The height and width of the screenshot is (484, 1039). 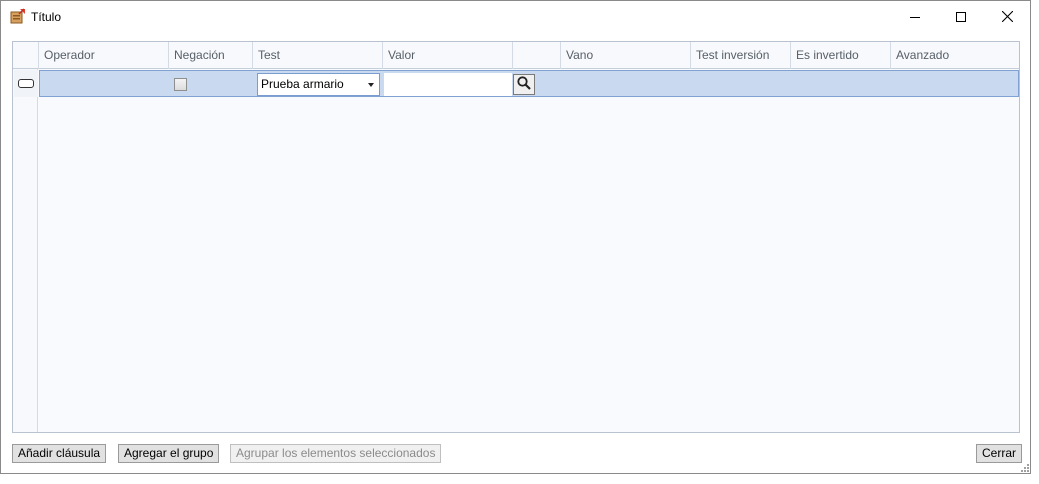 What do you see at coordinates (1024, 467) in the screenshot?
I see `resize-grip-icon` at bounding box center [1024, 467].